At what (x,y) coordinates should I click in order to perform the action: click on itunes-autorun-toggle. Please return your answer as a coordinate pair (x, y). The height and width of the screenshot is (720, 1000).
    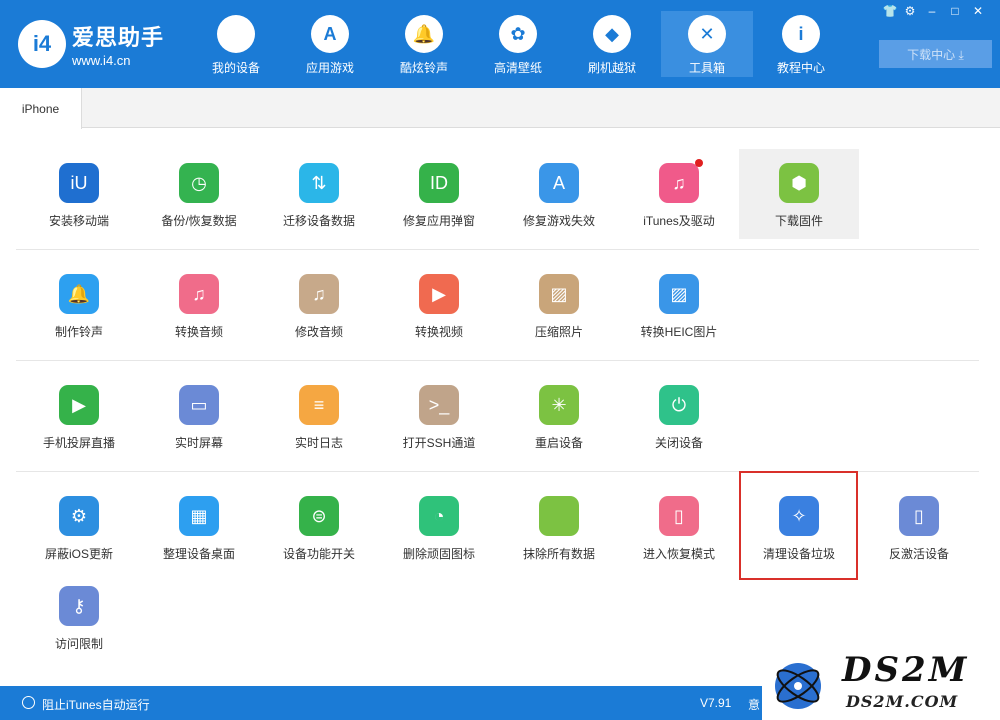
    Looking at the image, I should click on (28, 702).